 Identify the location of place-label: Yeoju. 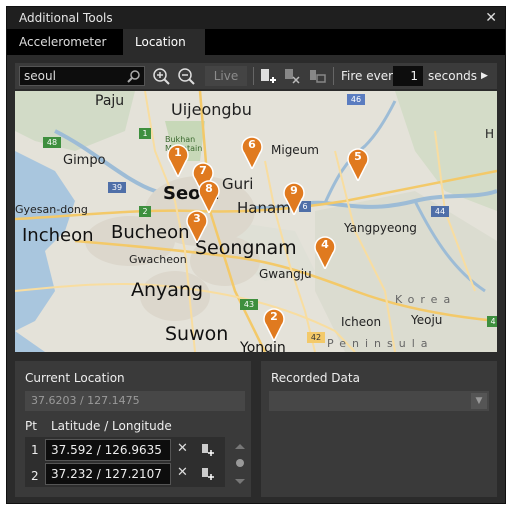
(427, 320).